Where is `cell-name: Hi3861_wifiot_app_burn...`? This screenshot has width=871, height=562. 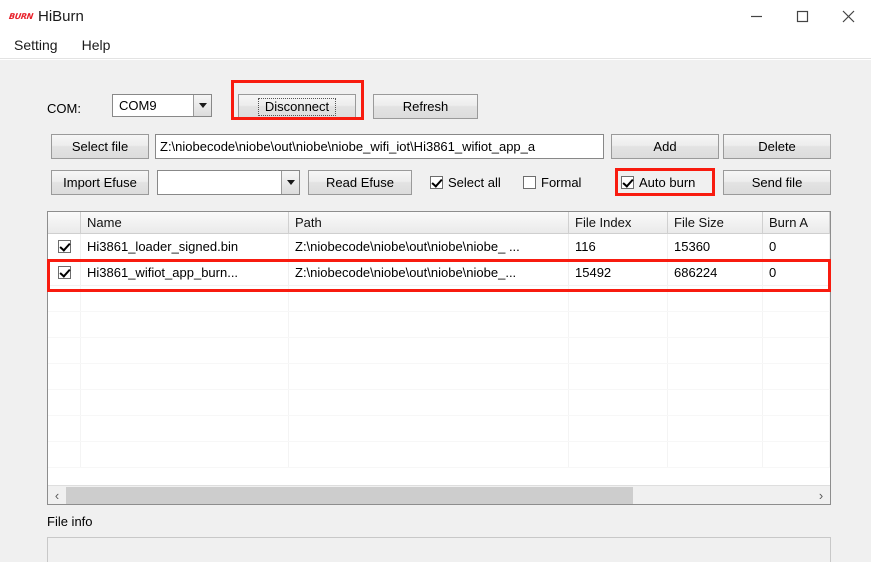
cell-name: Hi3861_wifiot_app_burn... is located at coordinates (185, 272).